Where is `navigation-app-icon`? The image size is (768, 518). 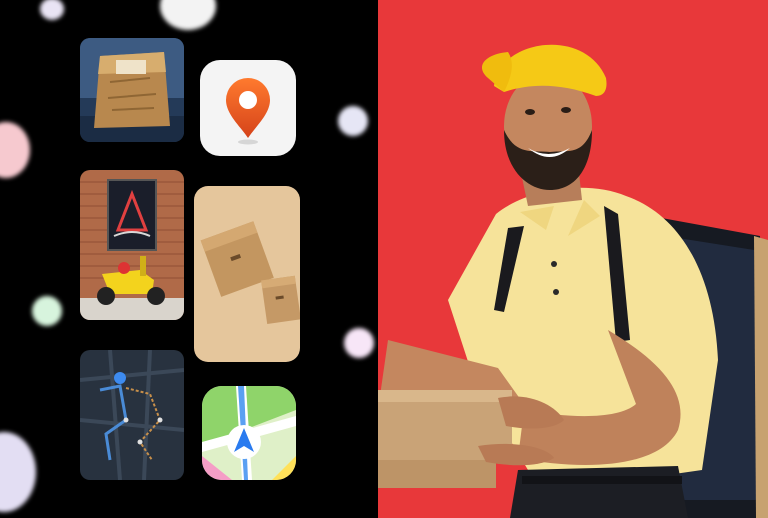 navigation-app-icon is located at coordinates (249, 433).